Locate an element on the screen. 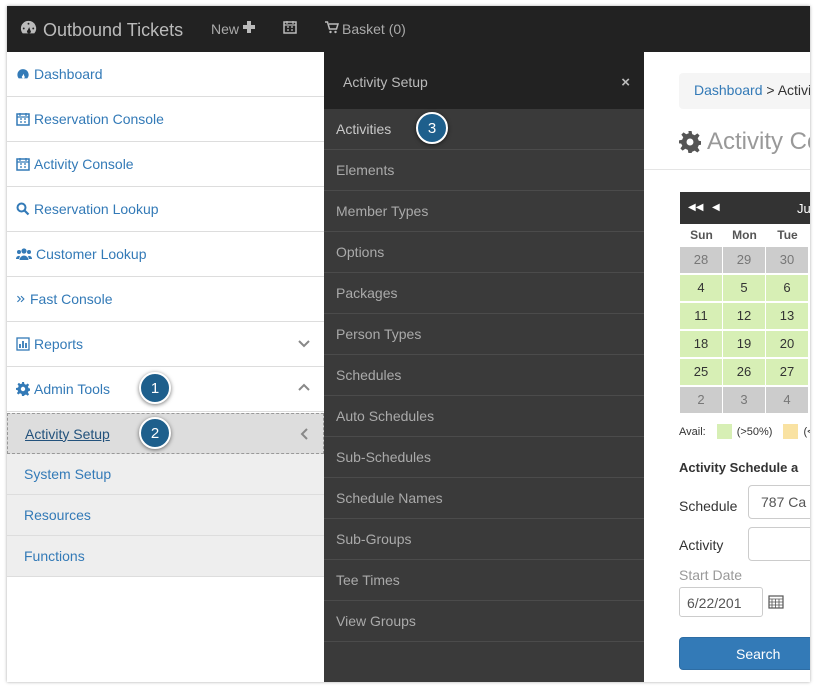 The height and width of the screenshot is (688, 817). calendar-picker-icon is located at coordinates (776, 602).